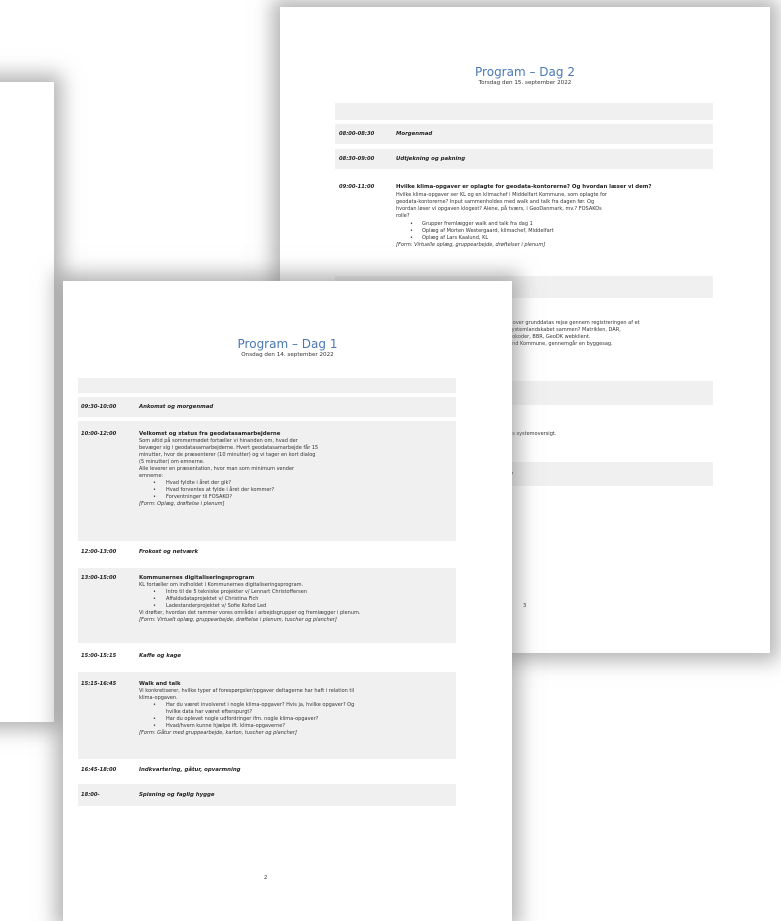  What do you see at coordinates (99, 684) in the screenshot?
I see `row-time: 15:15-16:45` at bounding box center [99, 684].